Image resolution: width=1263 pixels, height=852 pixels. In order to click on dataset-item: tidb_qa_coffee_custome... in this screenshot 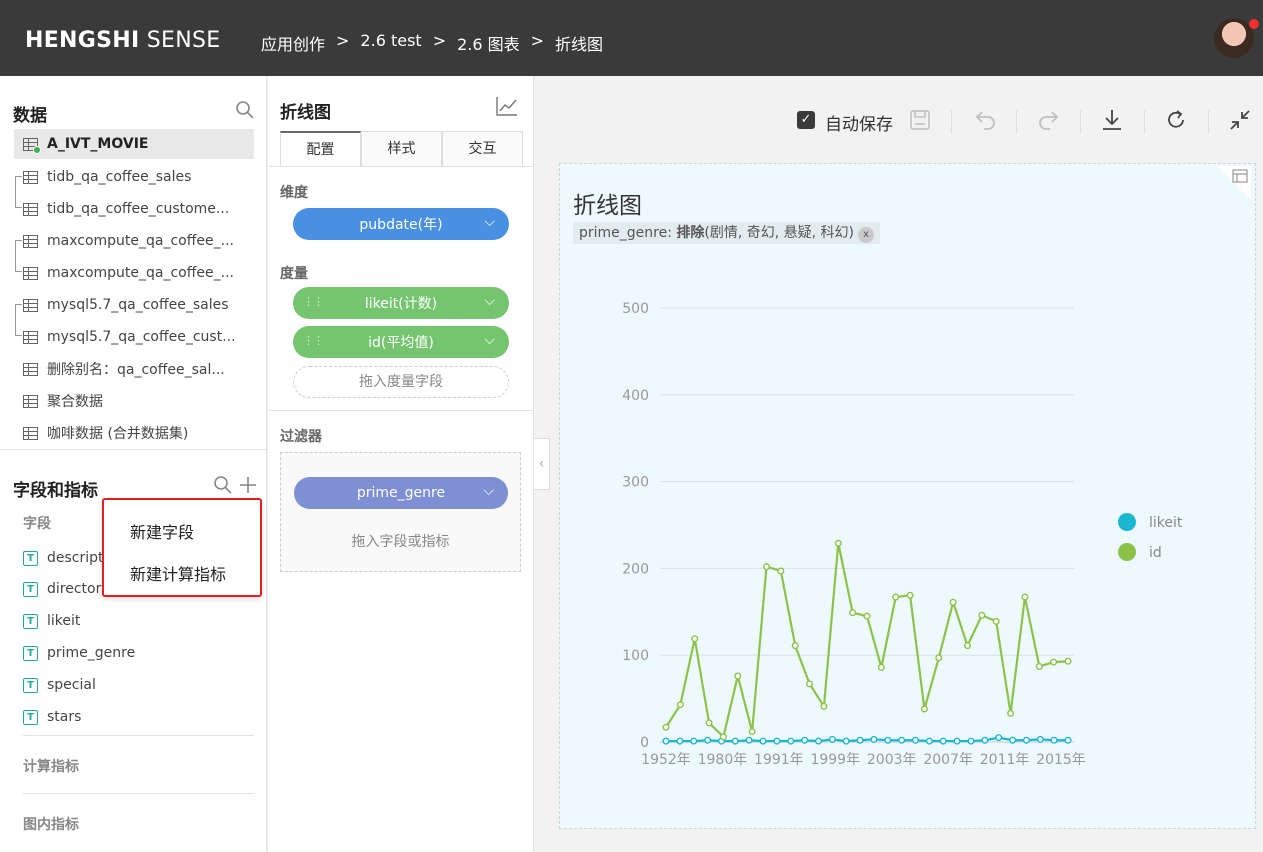, I will do `click(138, 209)`.